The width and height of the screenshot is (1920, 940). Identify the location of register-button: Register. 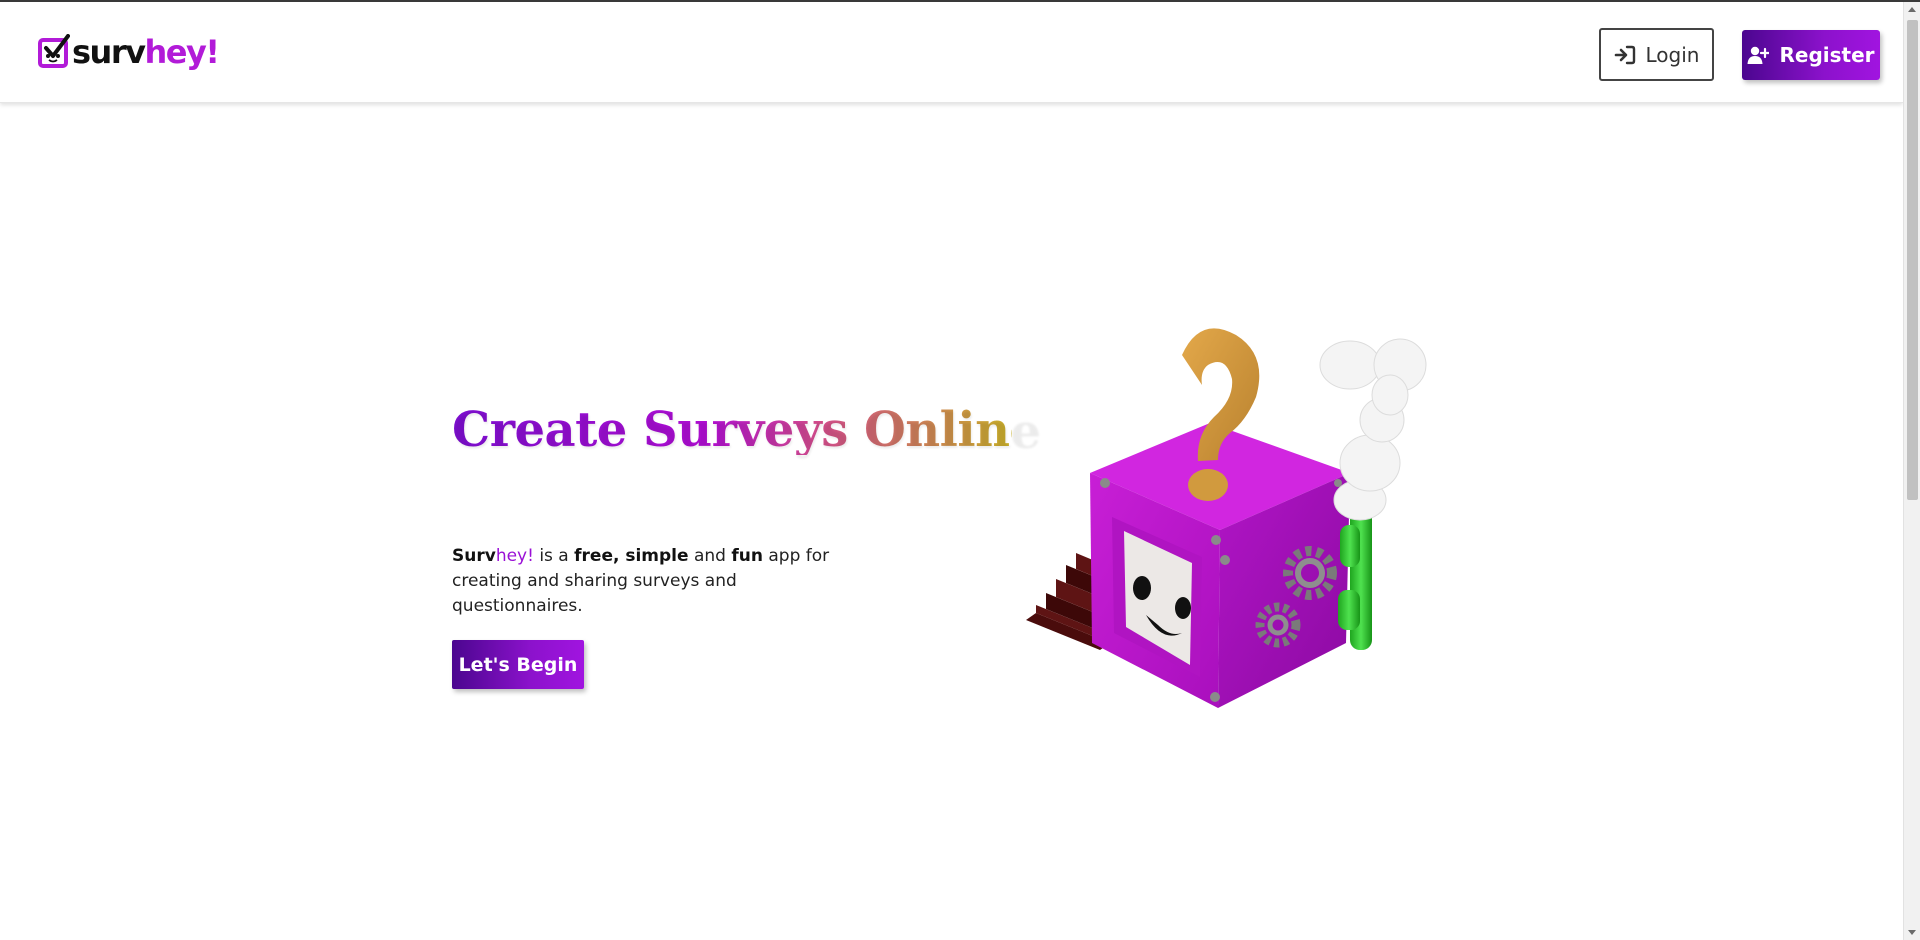
(1811, 55).